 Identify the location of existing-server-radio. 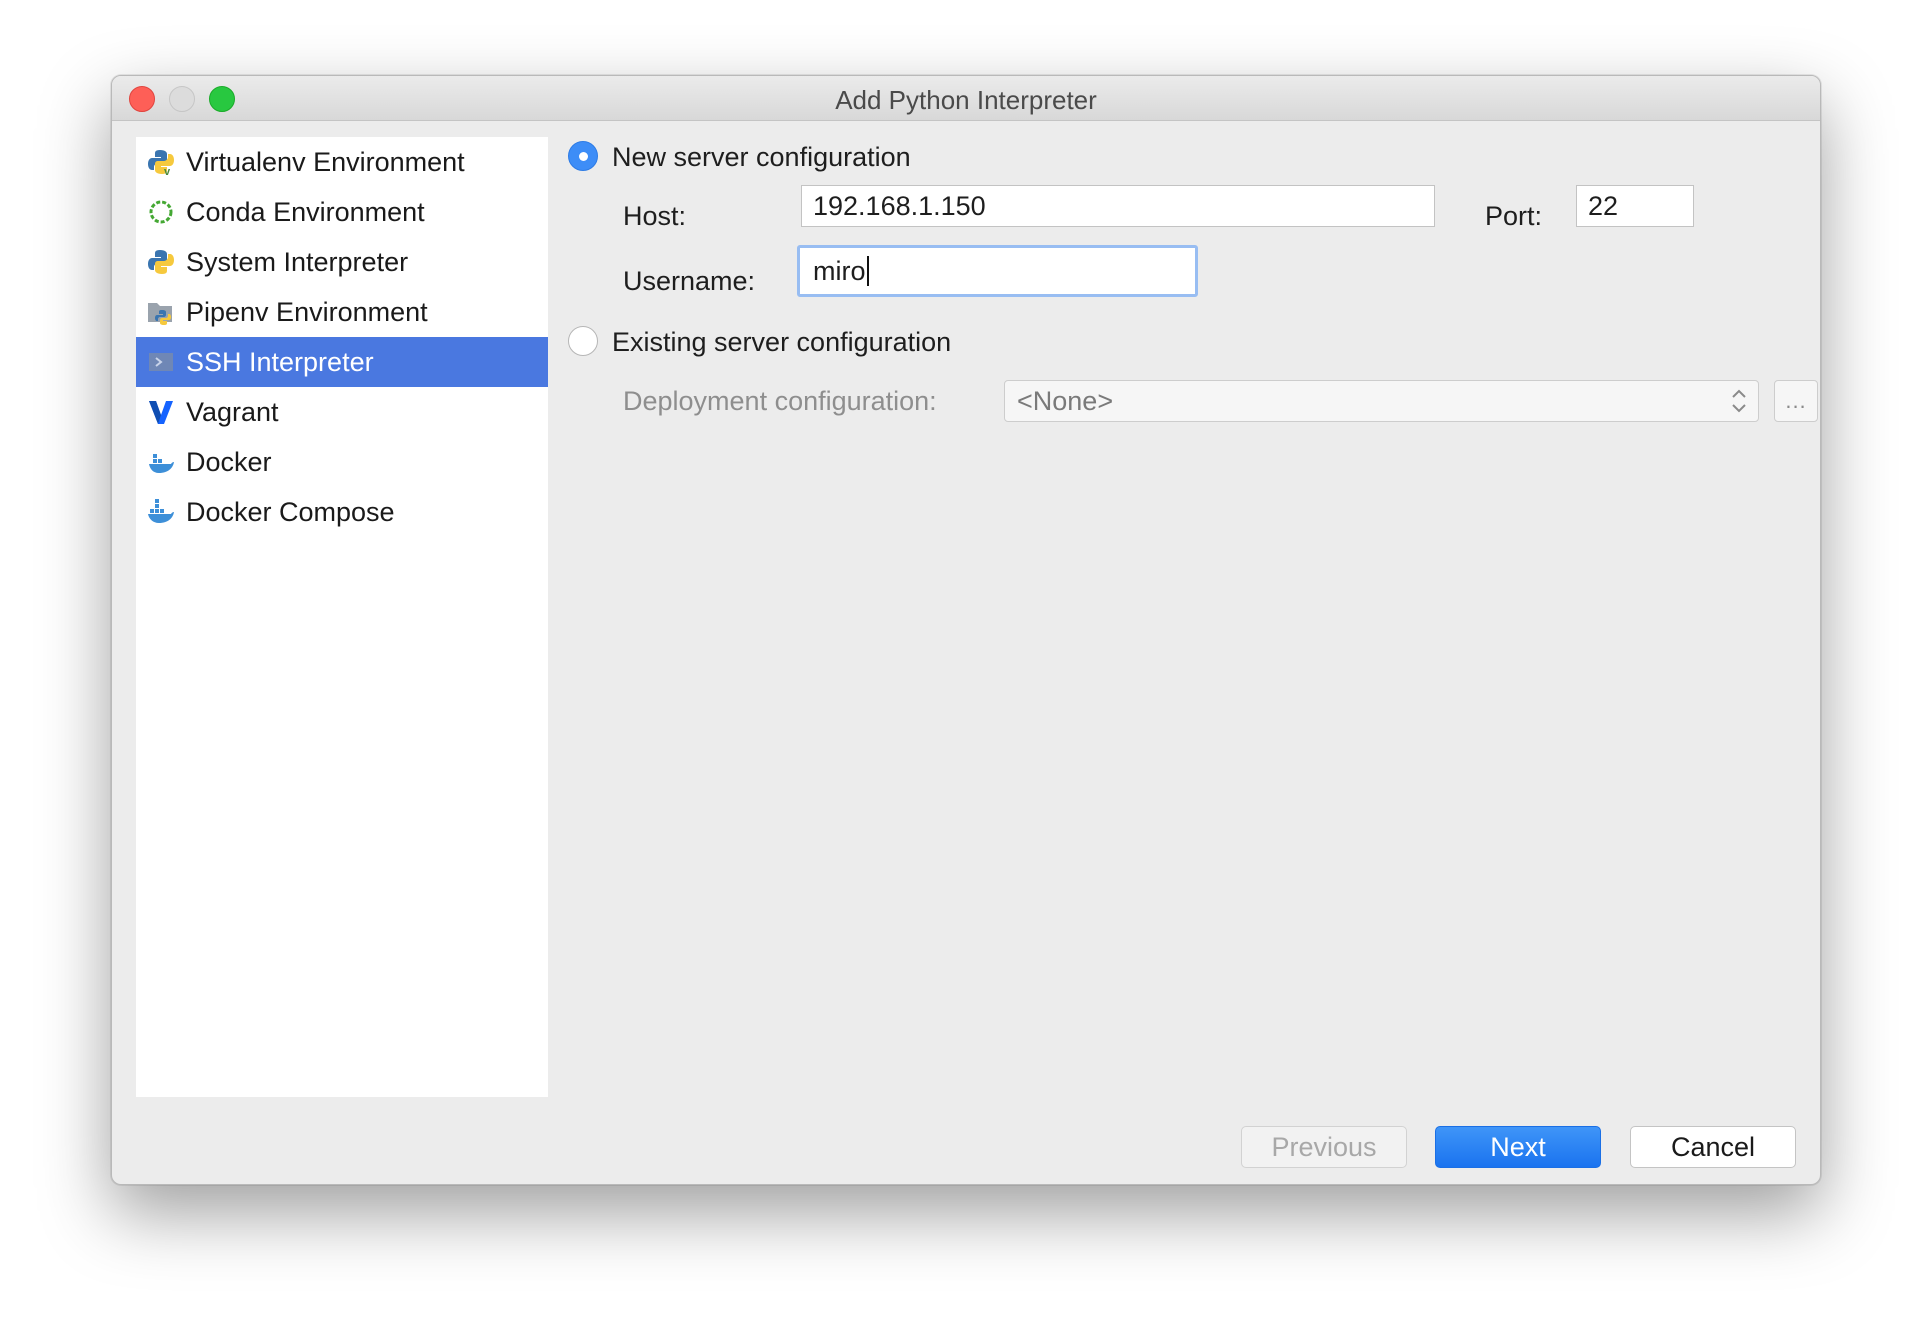
(583, 341).